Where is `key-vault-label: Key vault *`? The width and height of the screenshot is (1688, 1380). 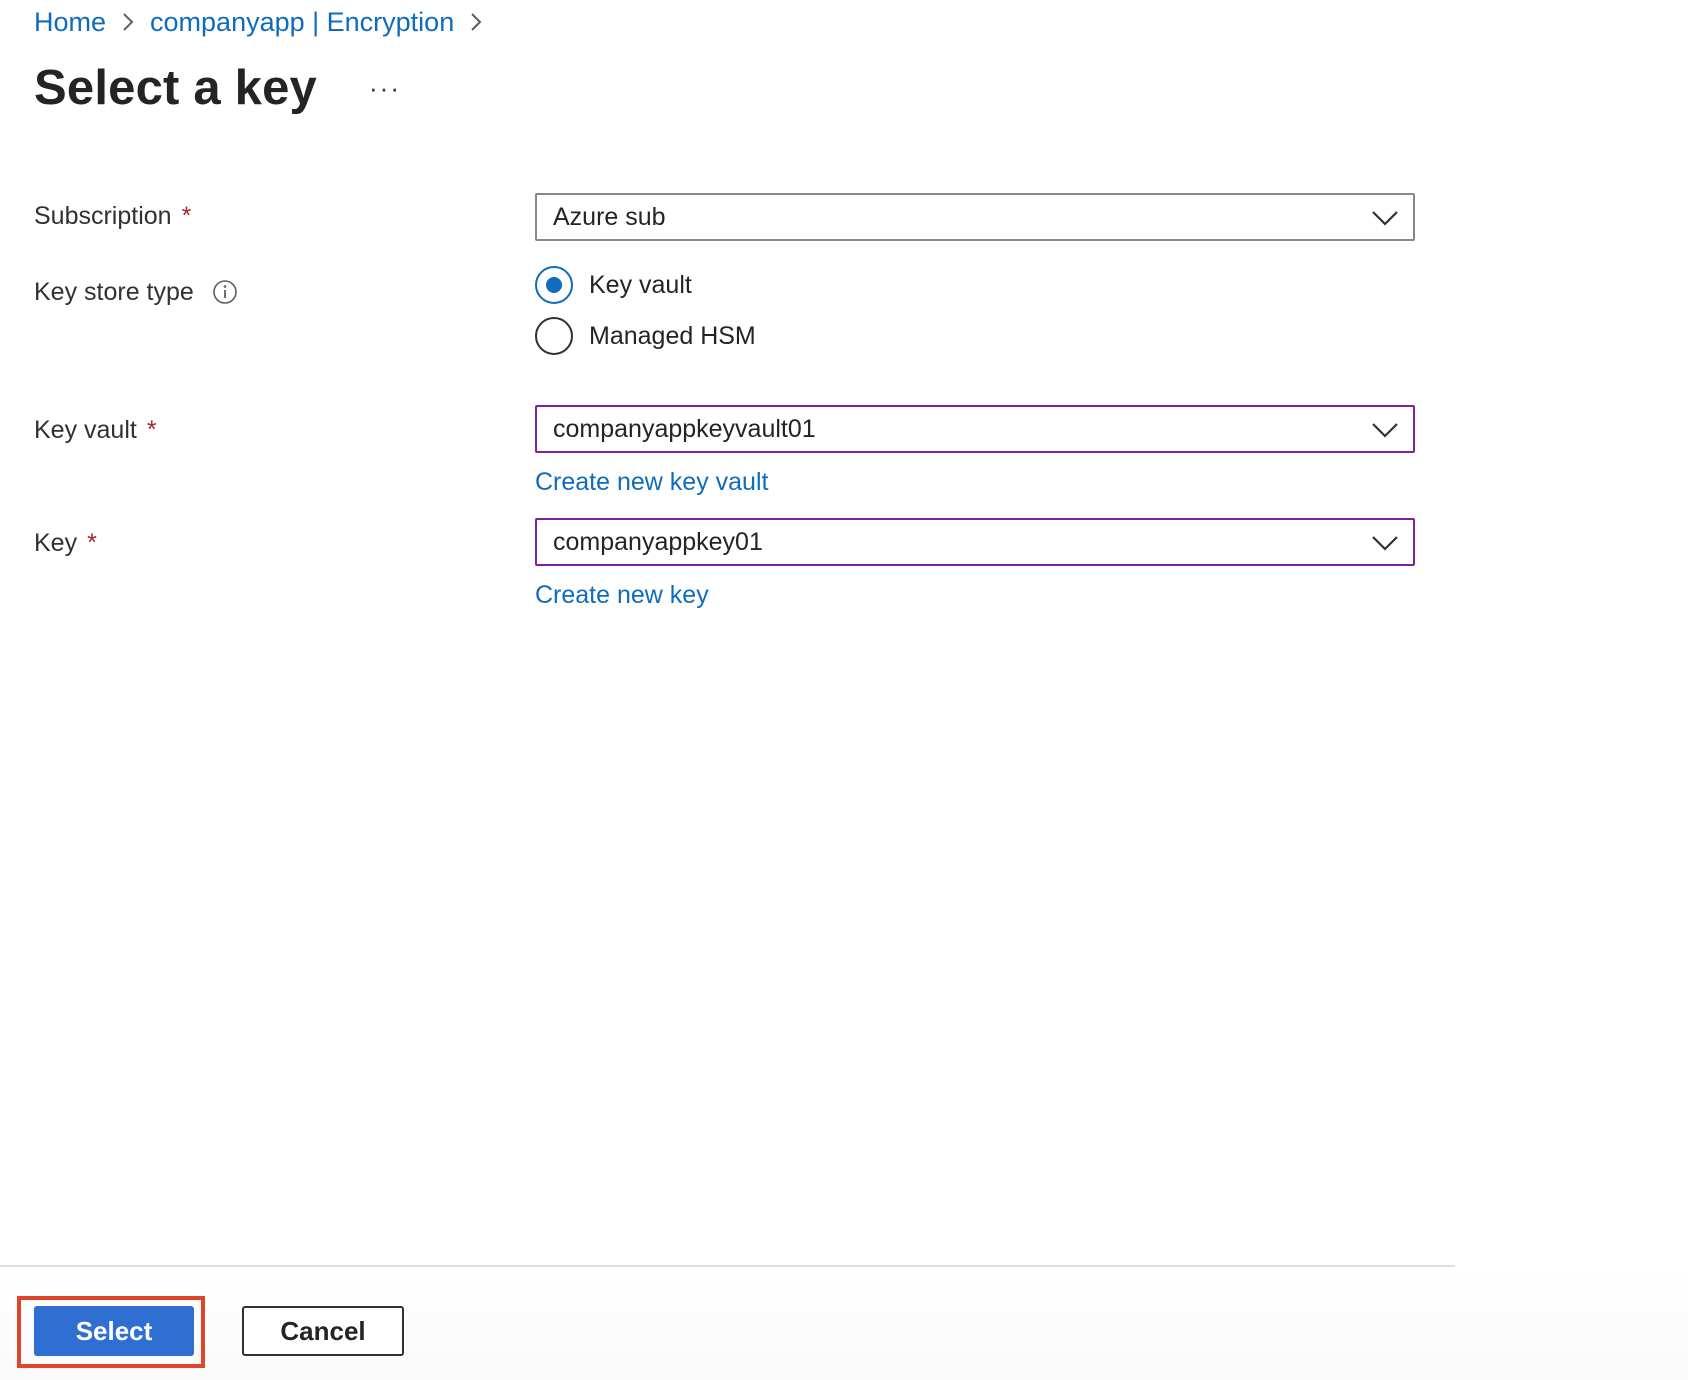
key-vault-label: Key vault * is located at coordinates (95, 430).